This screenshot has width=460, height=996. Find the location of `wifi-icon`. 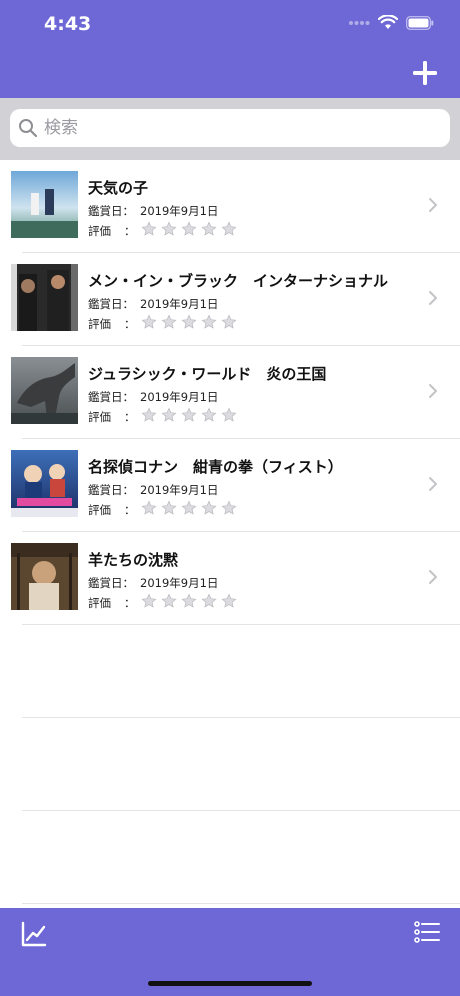

wifi-icon is located at coordinates (388, 22).